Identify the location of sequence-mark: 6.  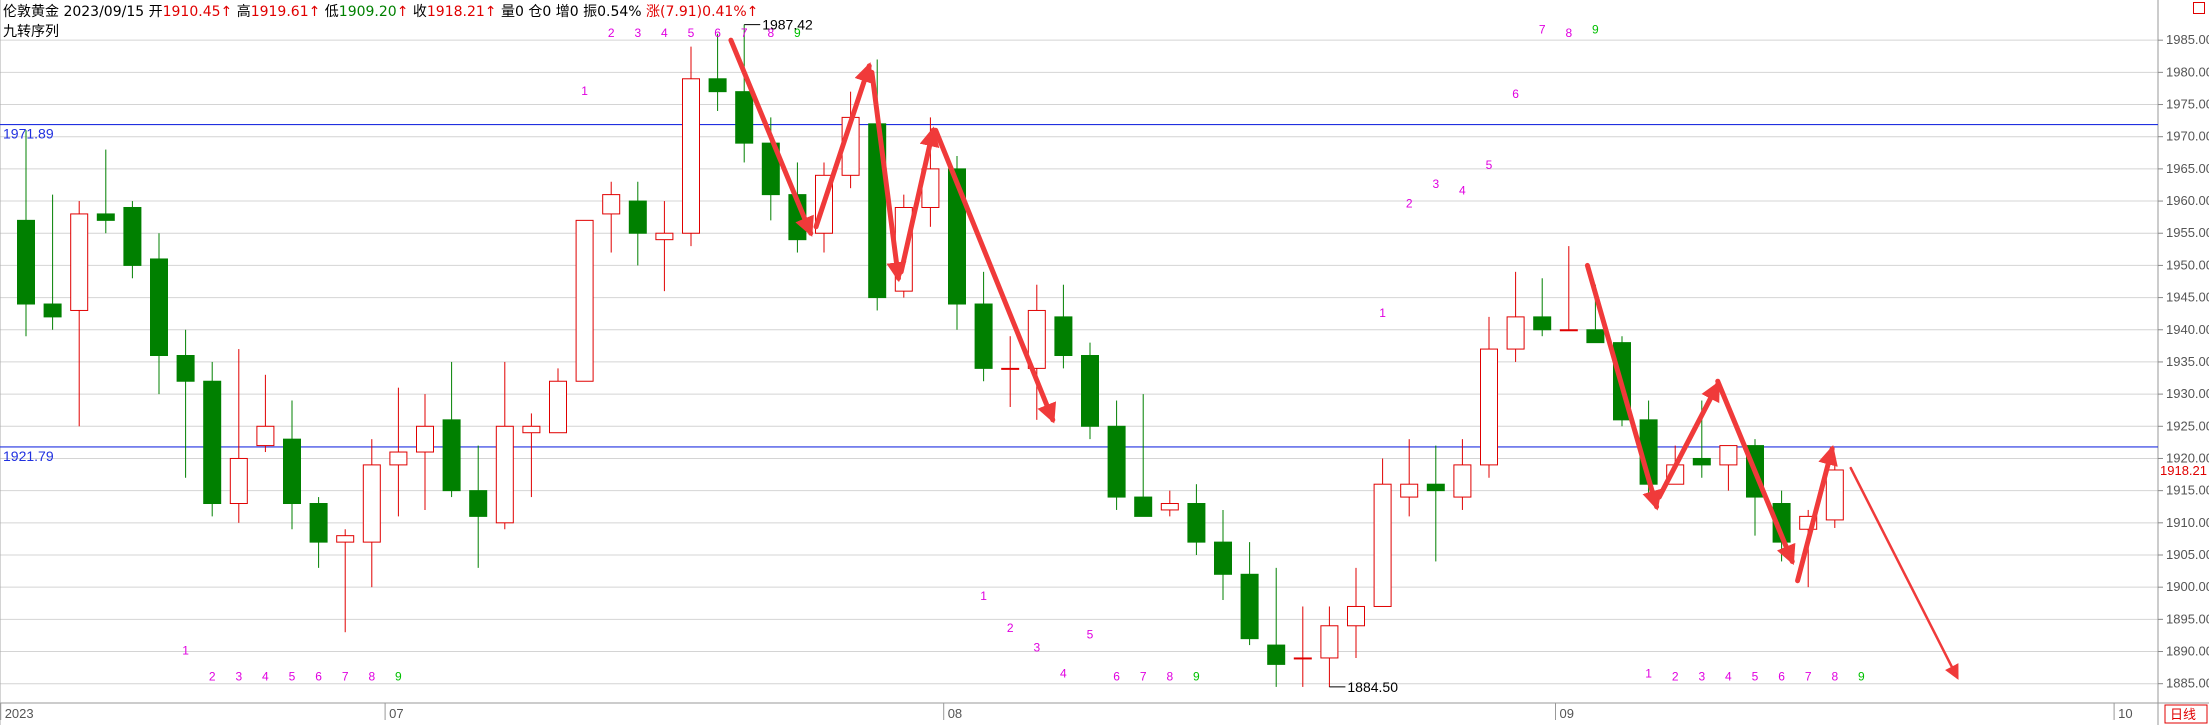
(1116, 676).